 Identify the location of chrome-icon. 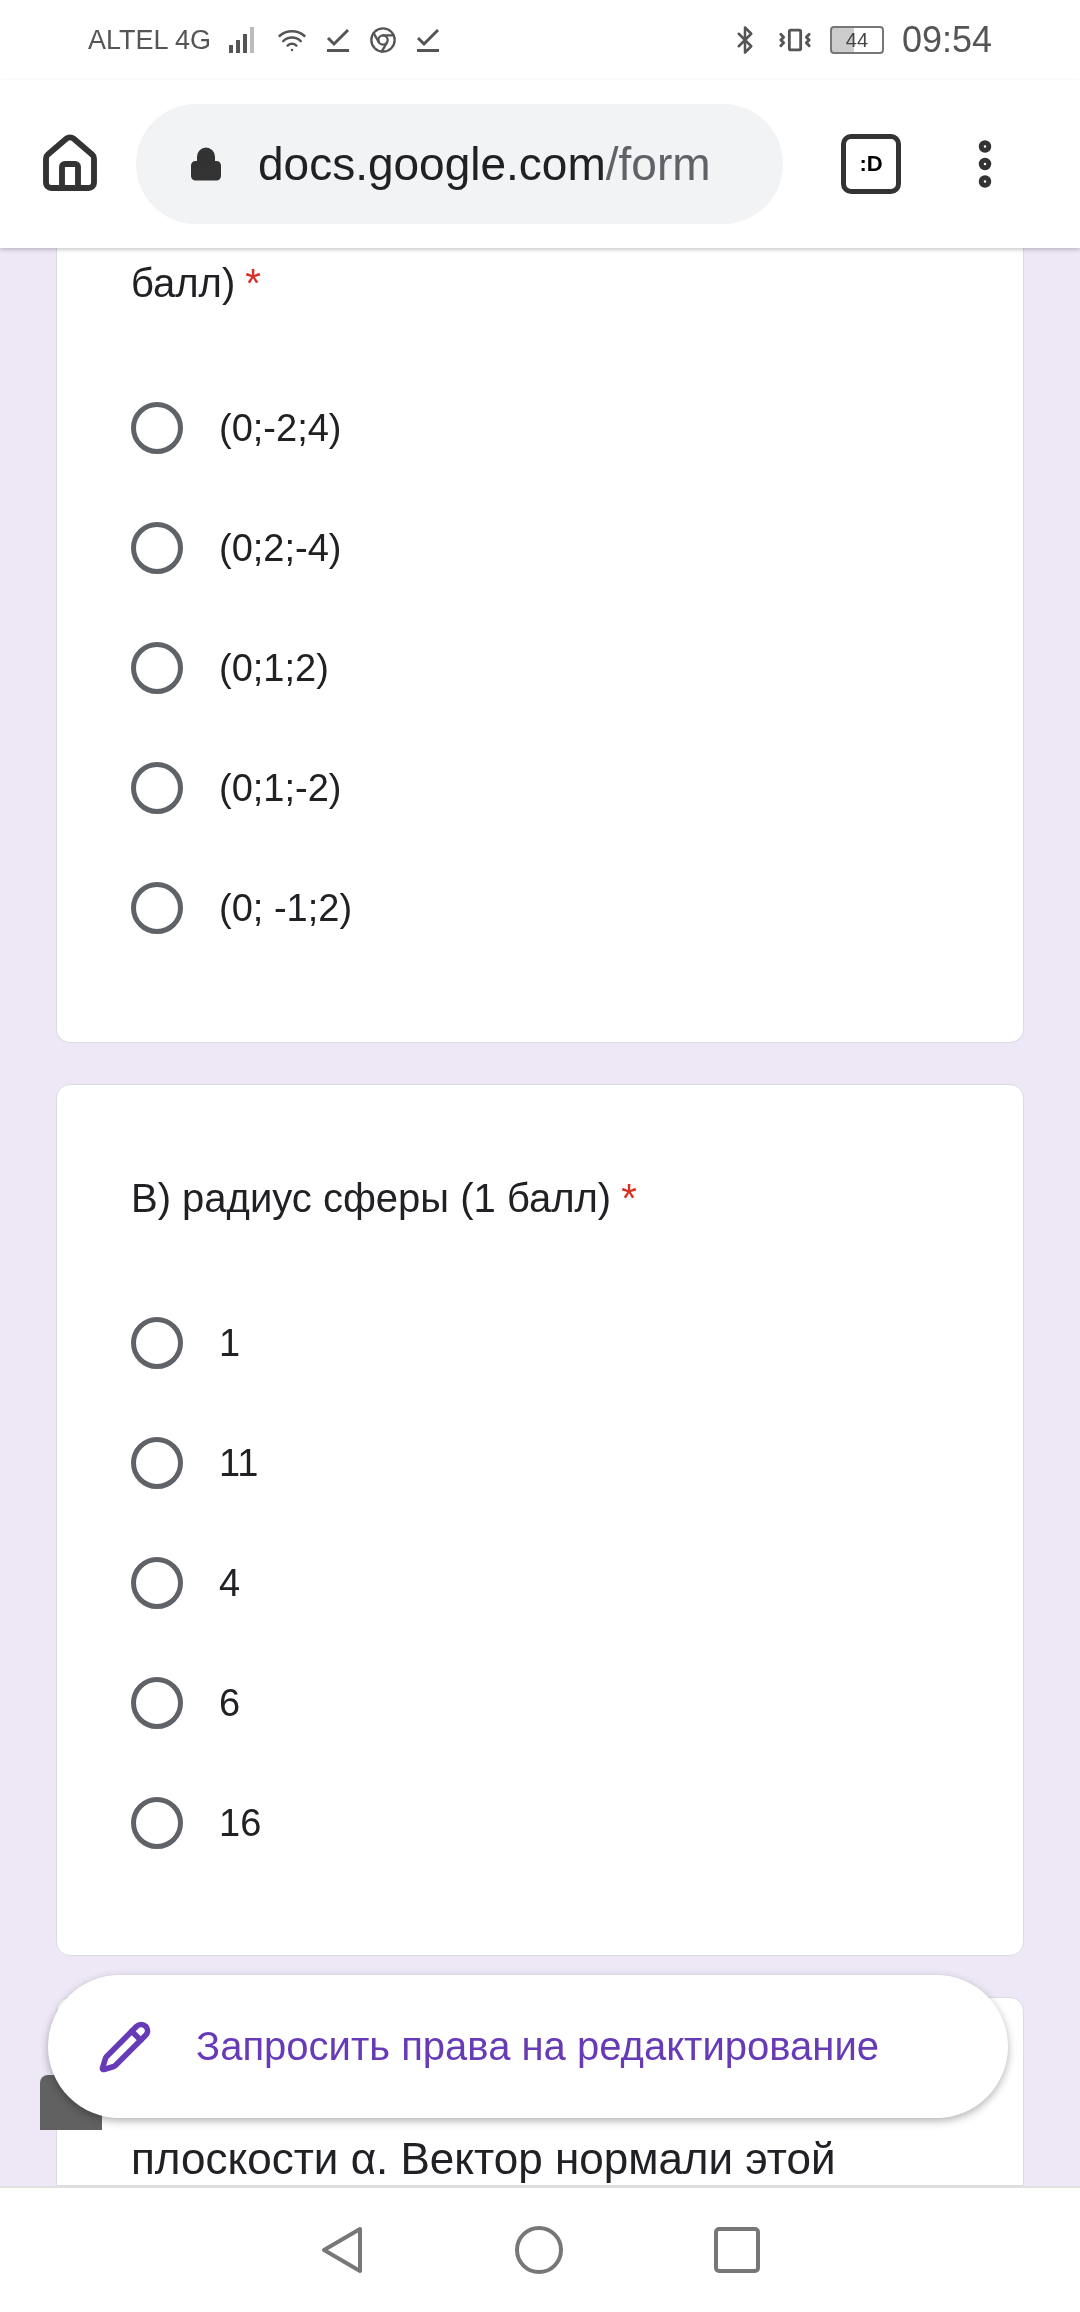
(383, 40).